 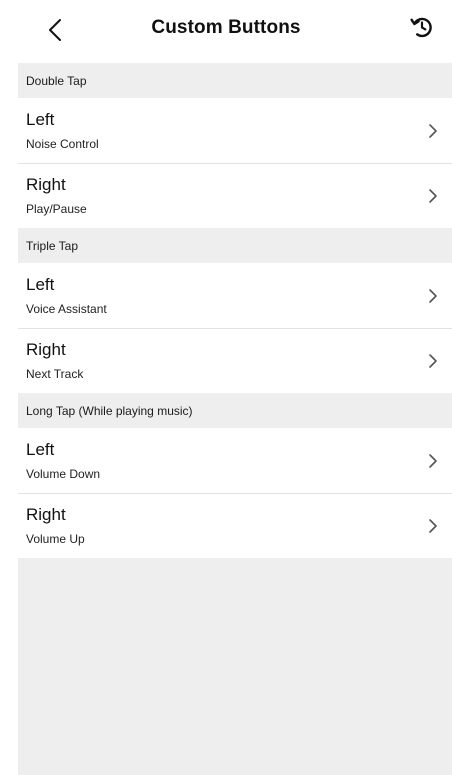 I want to click on section-header-long-tap: Long Tap (While playing music), so click(x=235, y=410).